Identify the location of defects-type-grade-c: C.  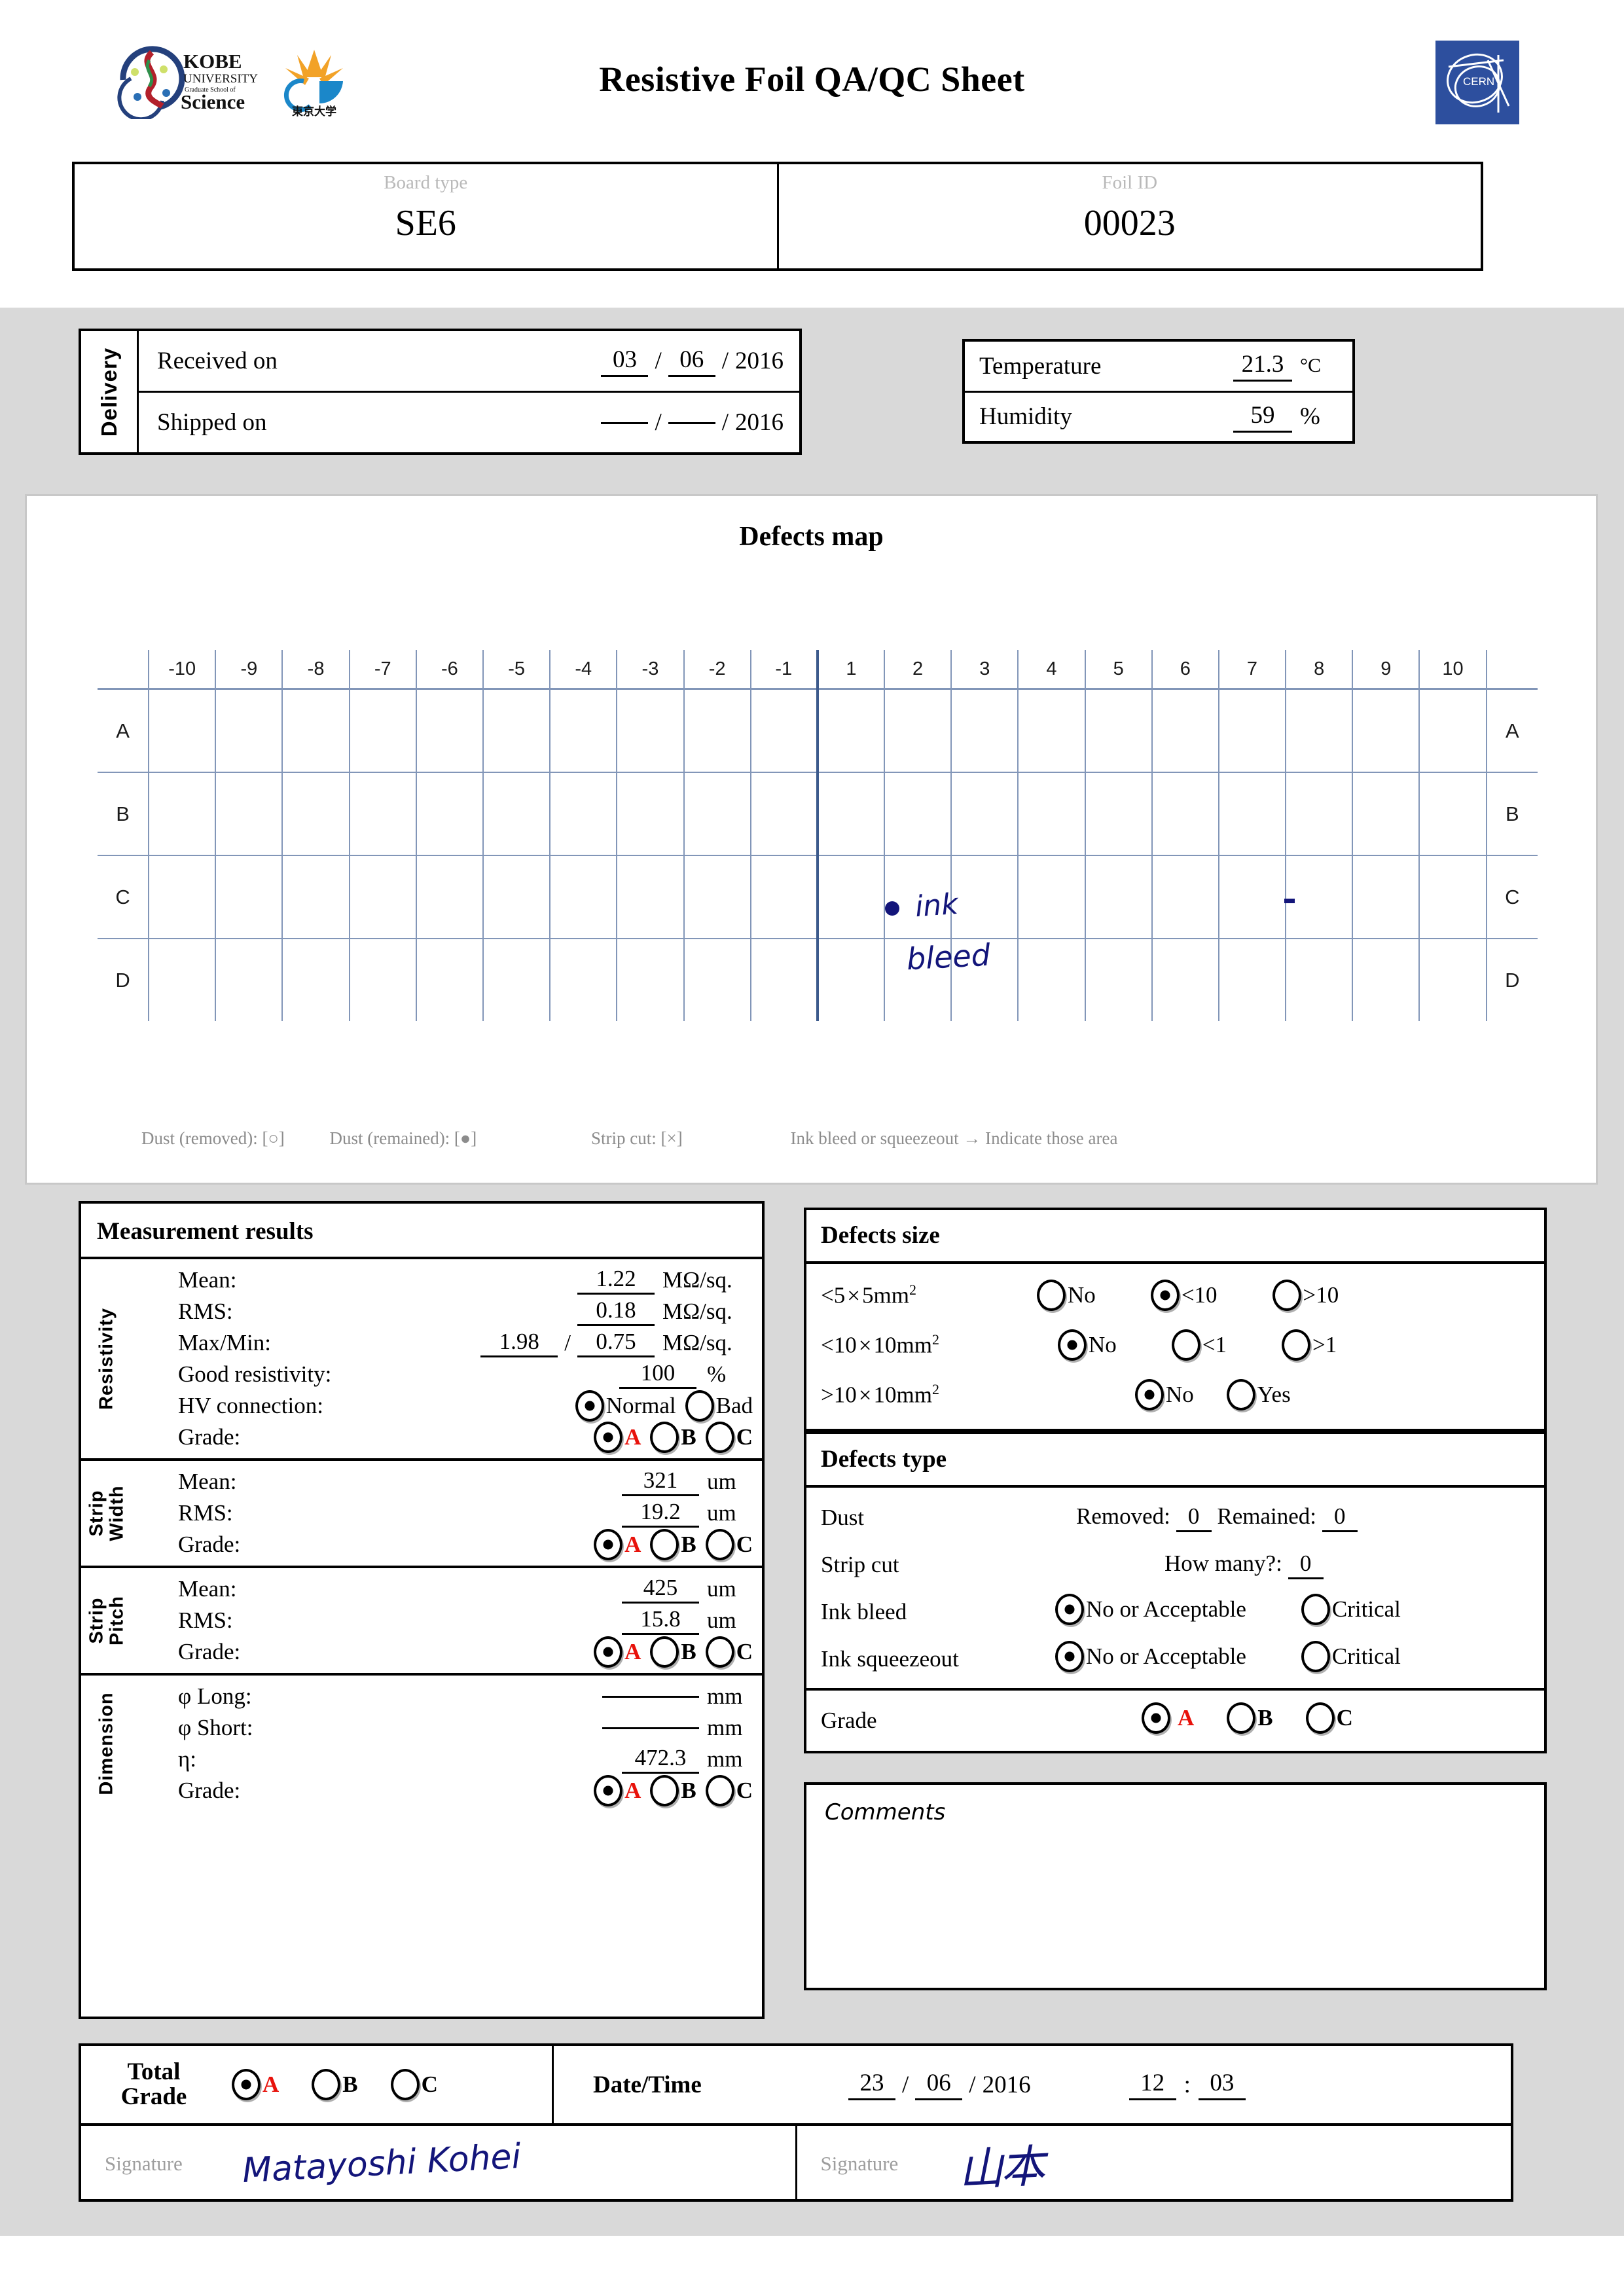
(1329, 1718).